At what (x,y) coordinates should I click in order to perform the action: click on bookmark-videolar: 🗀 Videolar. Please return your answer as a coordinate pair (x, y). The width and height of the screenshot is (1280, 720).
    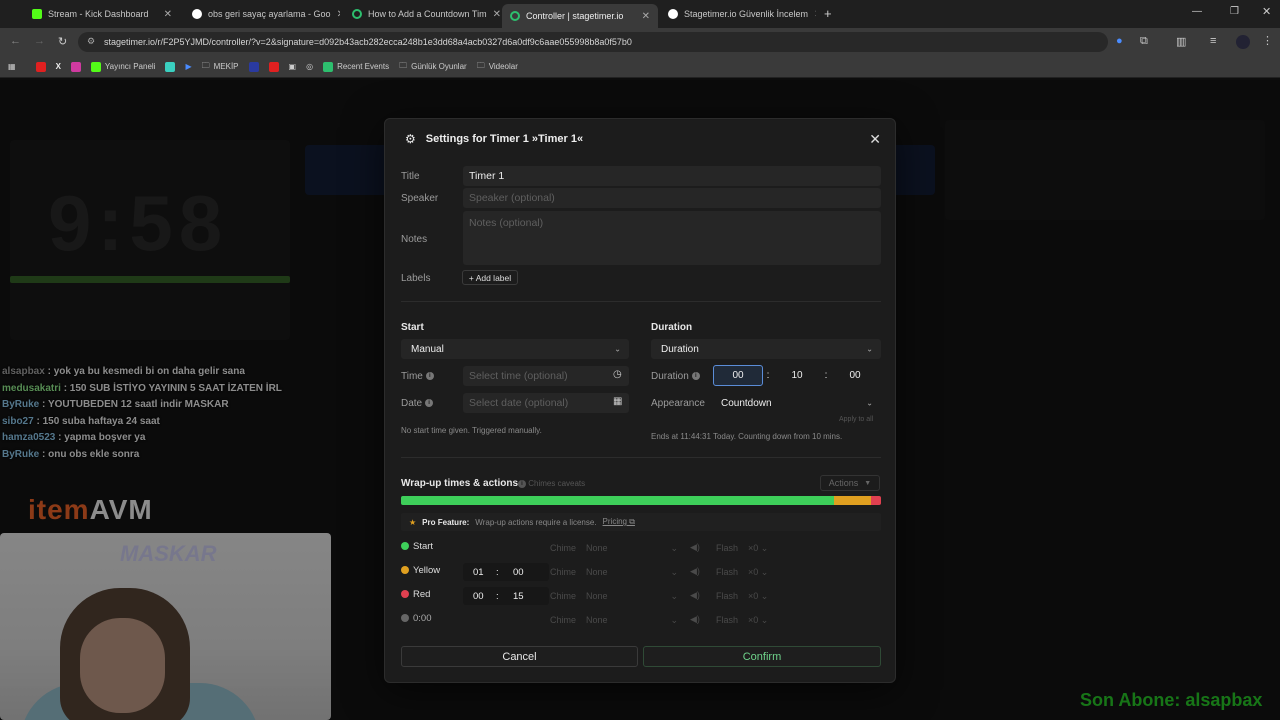
    Looking at the image, I should click on (497, 67).